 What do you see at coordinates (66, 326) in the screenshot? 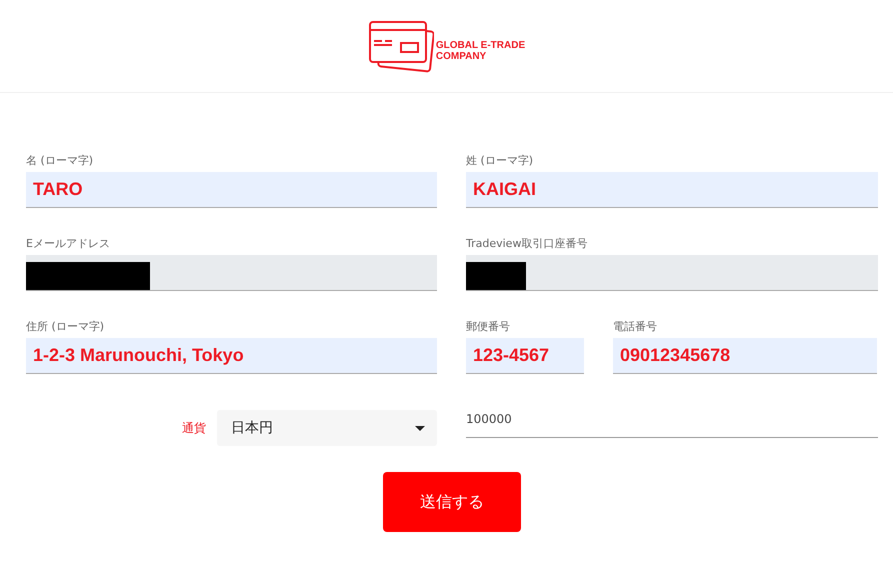
I see `field-label: 住所 (ローマ字)` at bounding box center [66, 326].